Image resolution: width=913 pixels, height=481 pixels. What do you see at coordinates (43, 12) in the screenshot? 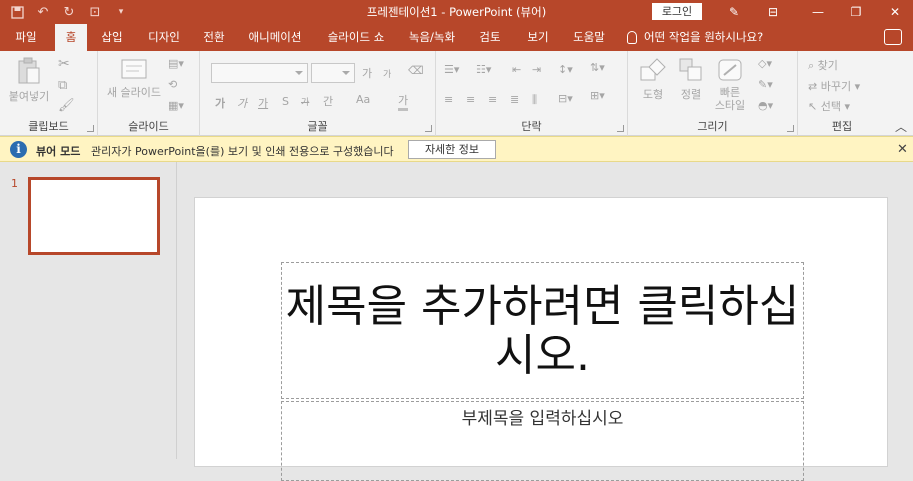
I see `undo-icon: ↶` at bounding box center [43, 12].